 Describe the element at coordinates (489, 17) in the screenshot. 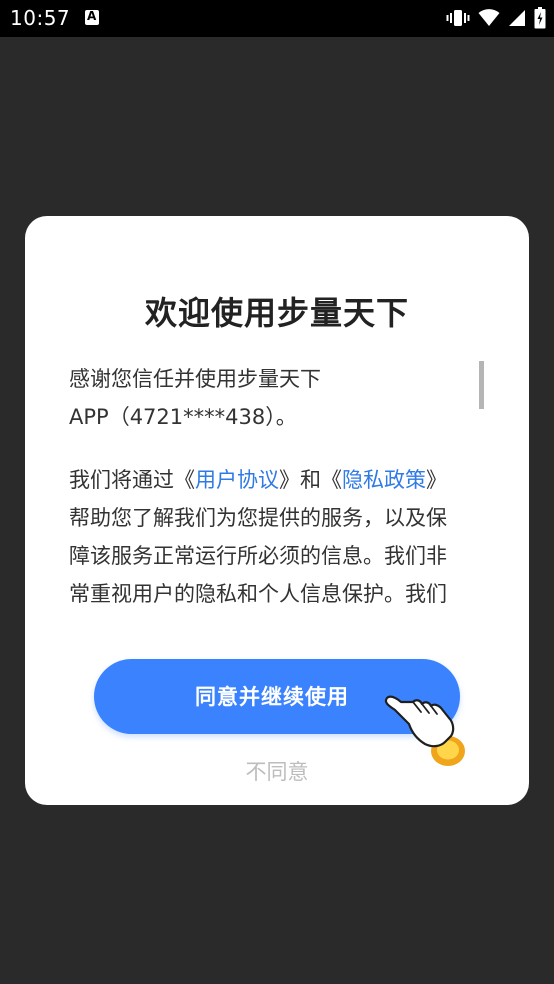

I see `wifi-icon` at that location.